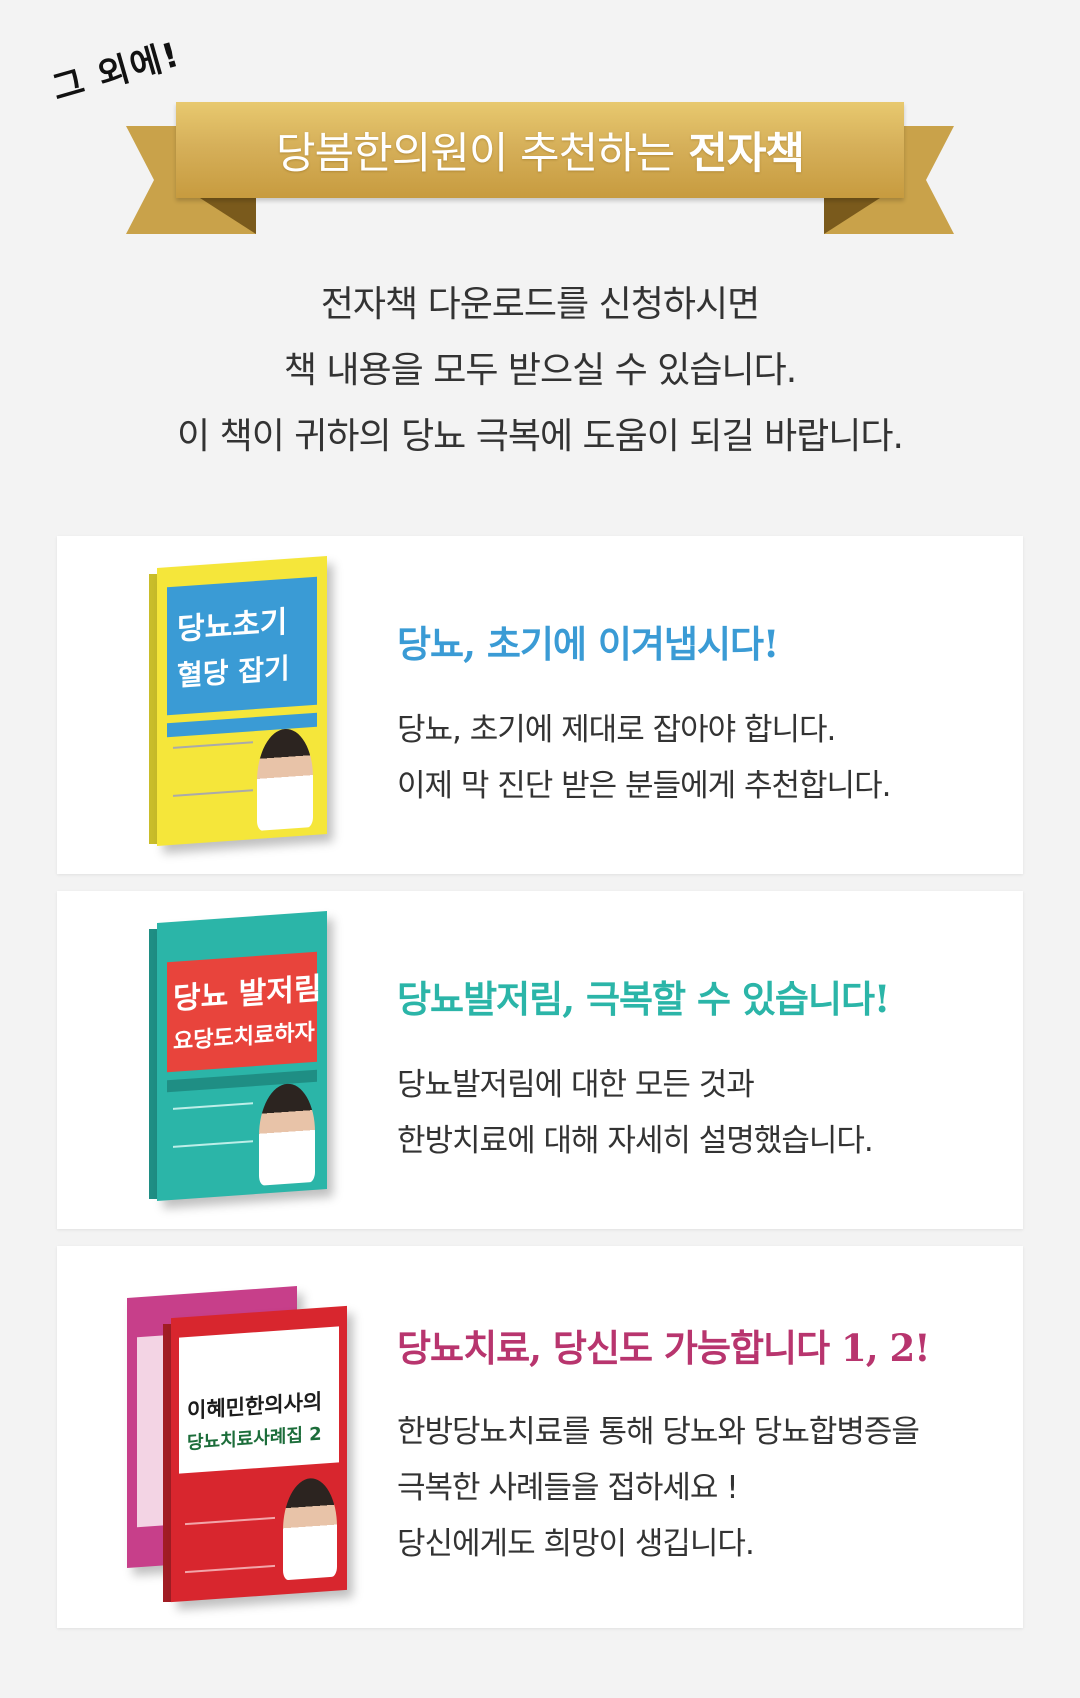 This screenshot has width=1080, height=1698. I want to click on intro-line: 책 내용을 모두 받으실 수 있습니다., so click(540, 370).